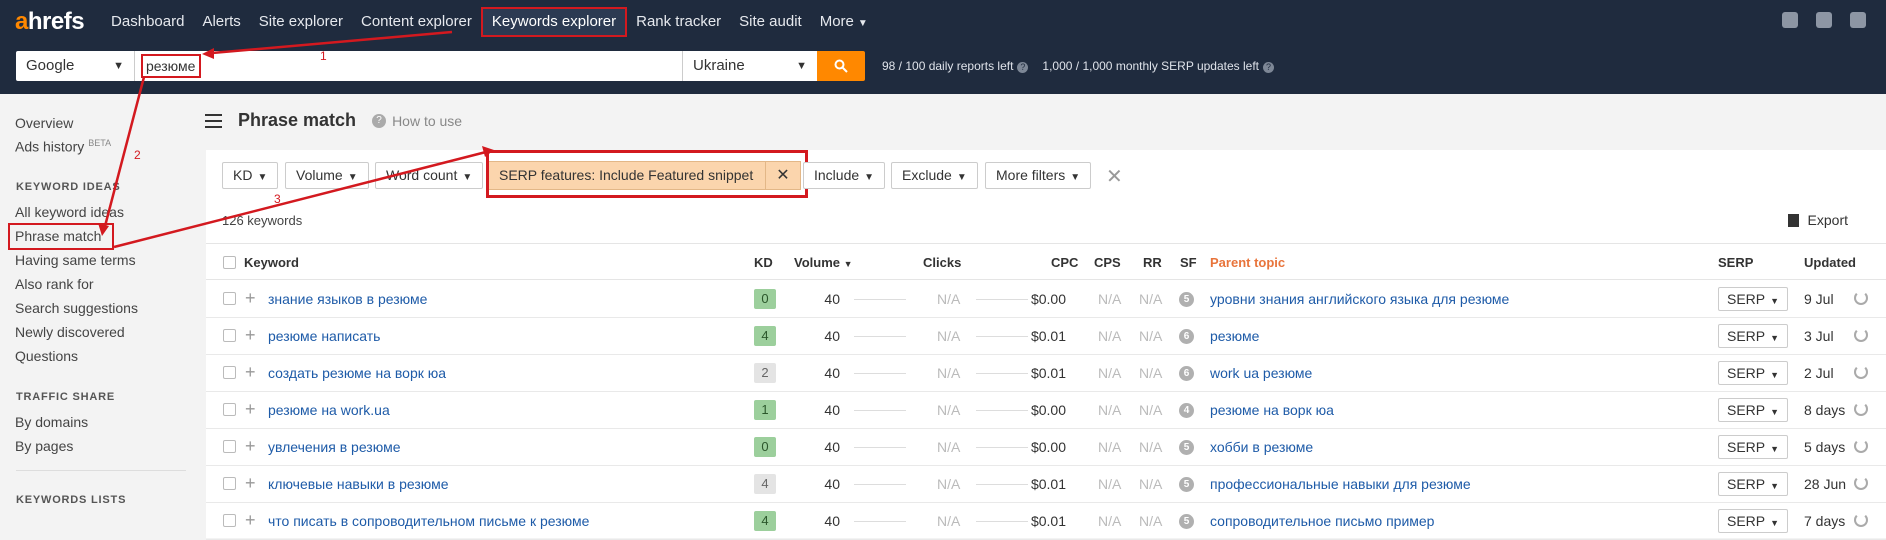 Image resolution: width=1886 pixels, height=540 pixels. Describe the element at coordinates (44, 446) in the screenshot. I see `sidebar-item-by-pages: By pages` at that location.